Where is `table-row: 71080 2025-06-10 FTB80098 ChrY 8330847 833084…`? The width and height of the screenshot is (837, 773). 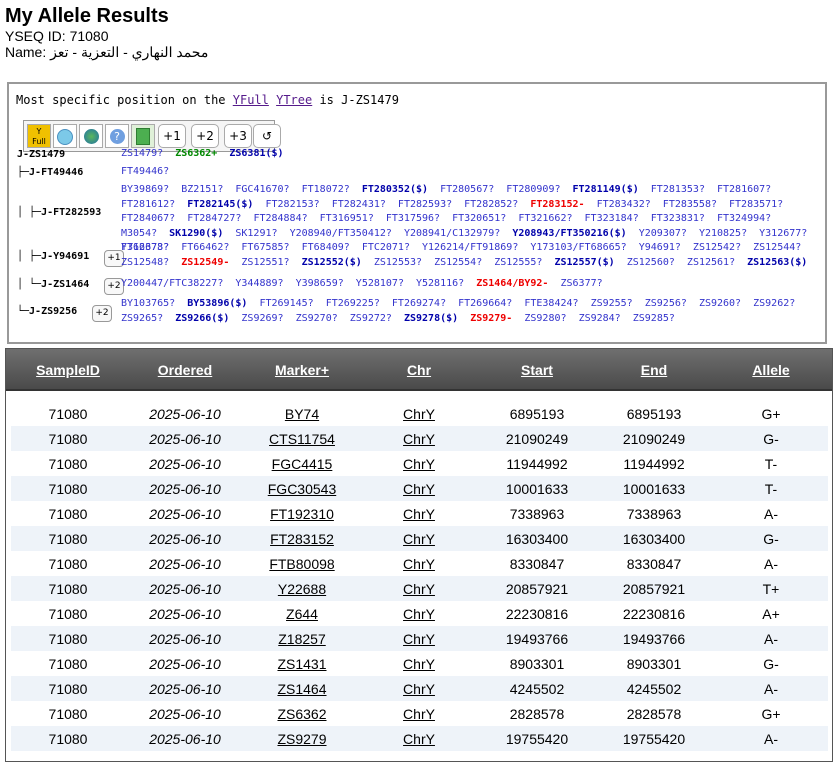 table-row: 71080 2025-06-10 FTB80098 ChrY 8330847 833084… is located at coordinates (419, 563).